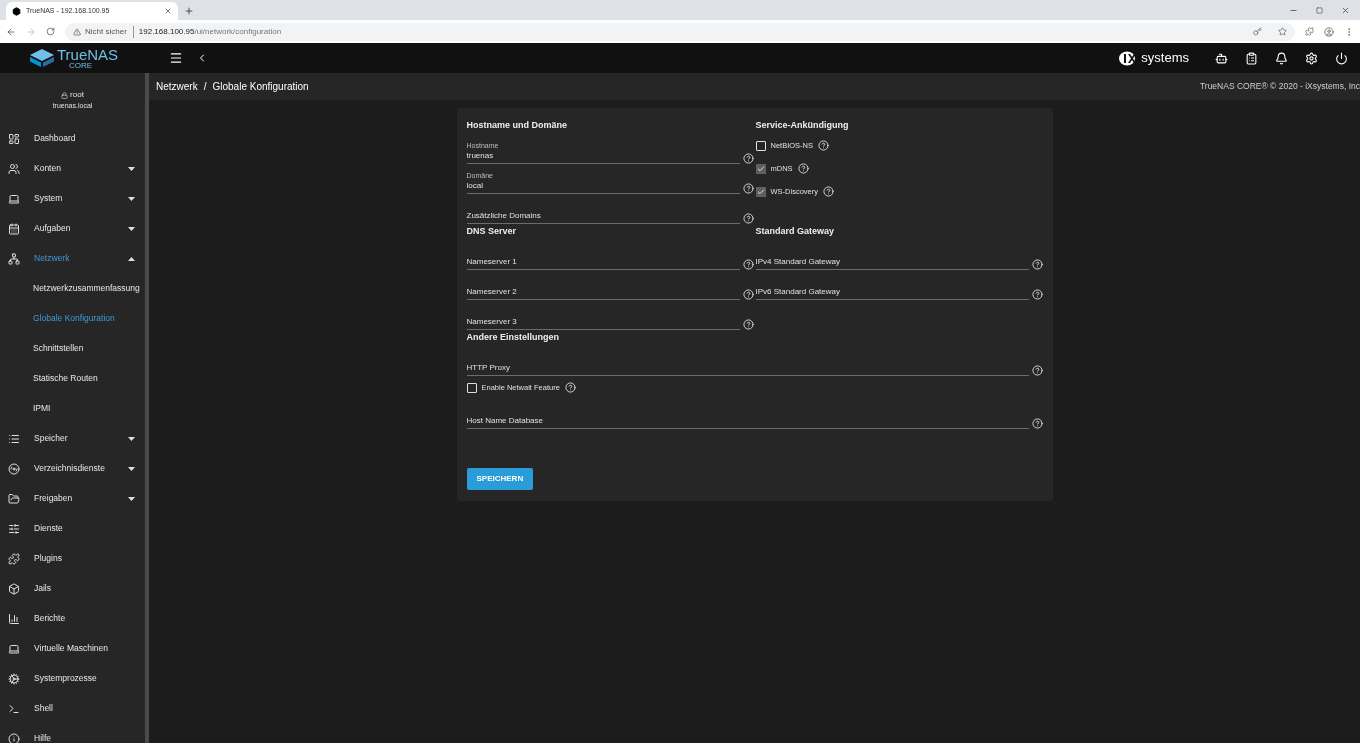  Describe the element at coordinates (14, 498) in the screenshot. I see `folder-icon` at that location.